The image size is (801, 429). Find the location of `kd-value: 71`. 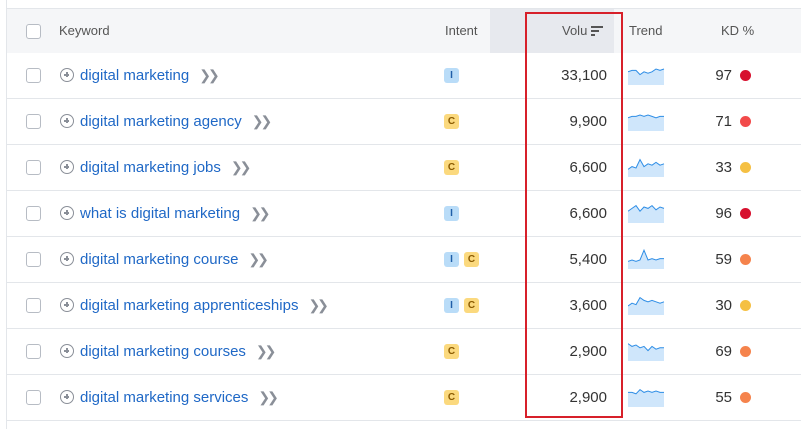

kd-value: 71 is located at coordinates (723, 121).